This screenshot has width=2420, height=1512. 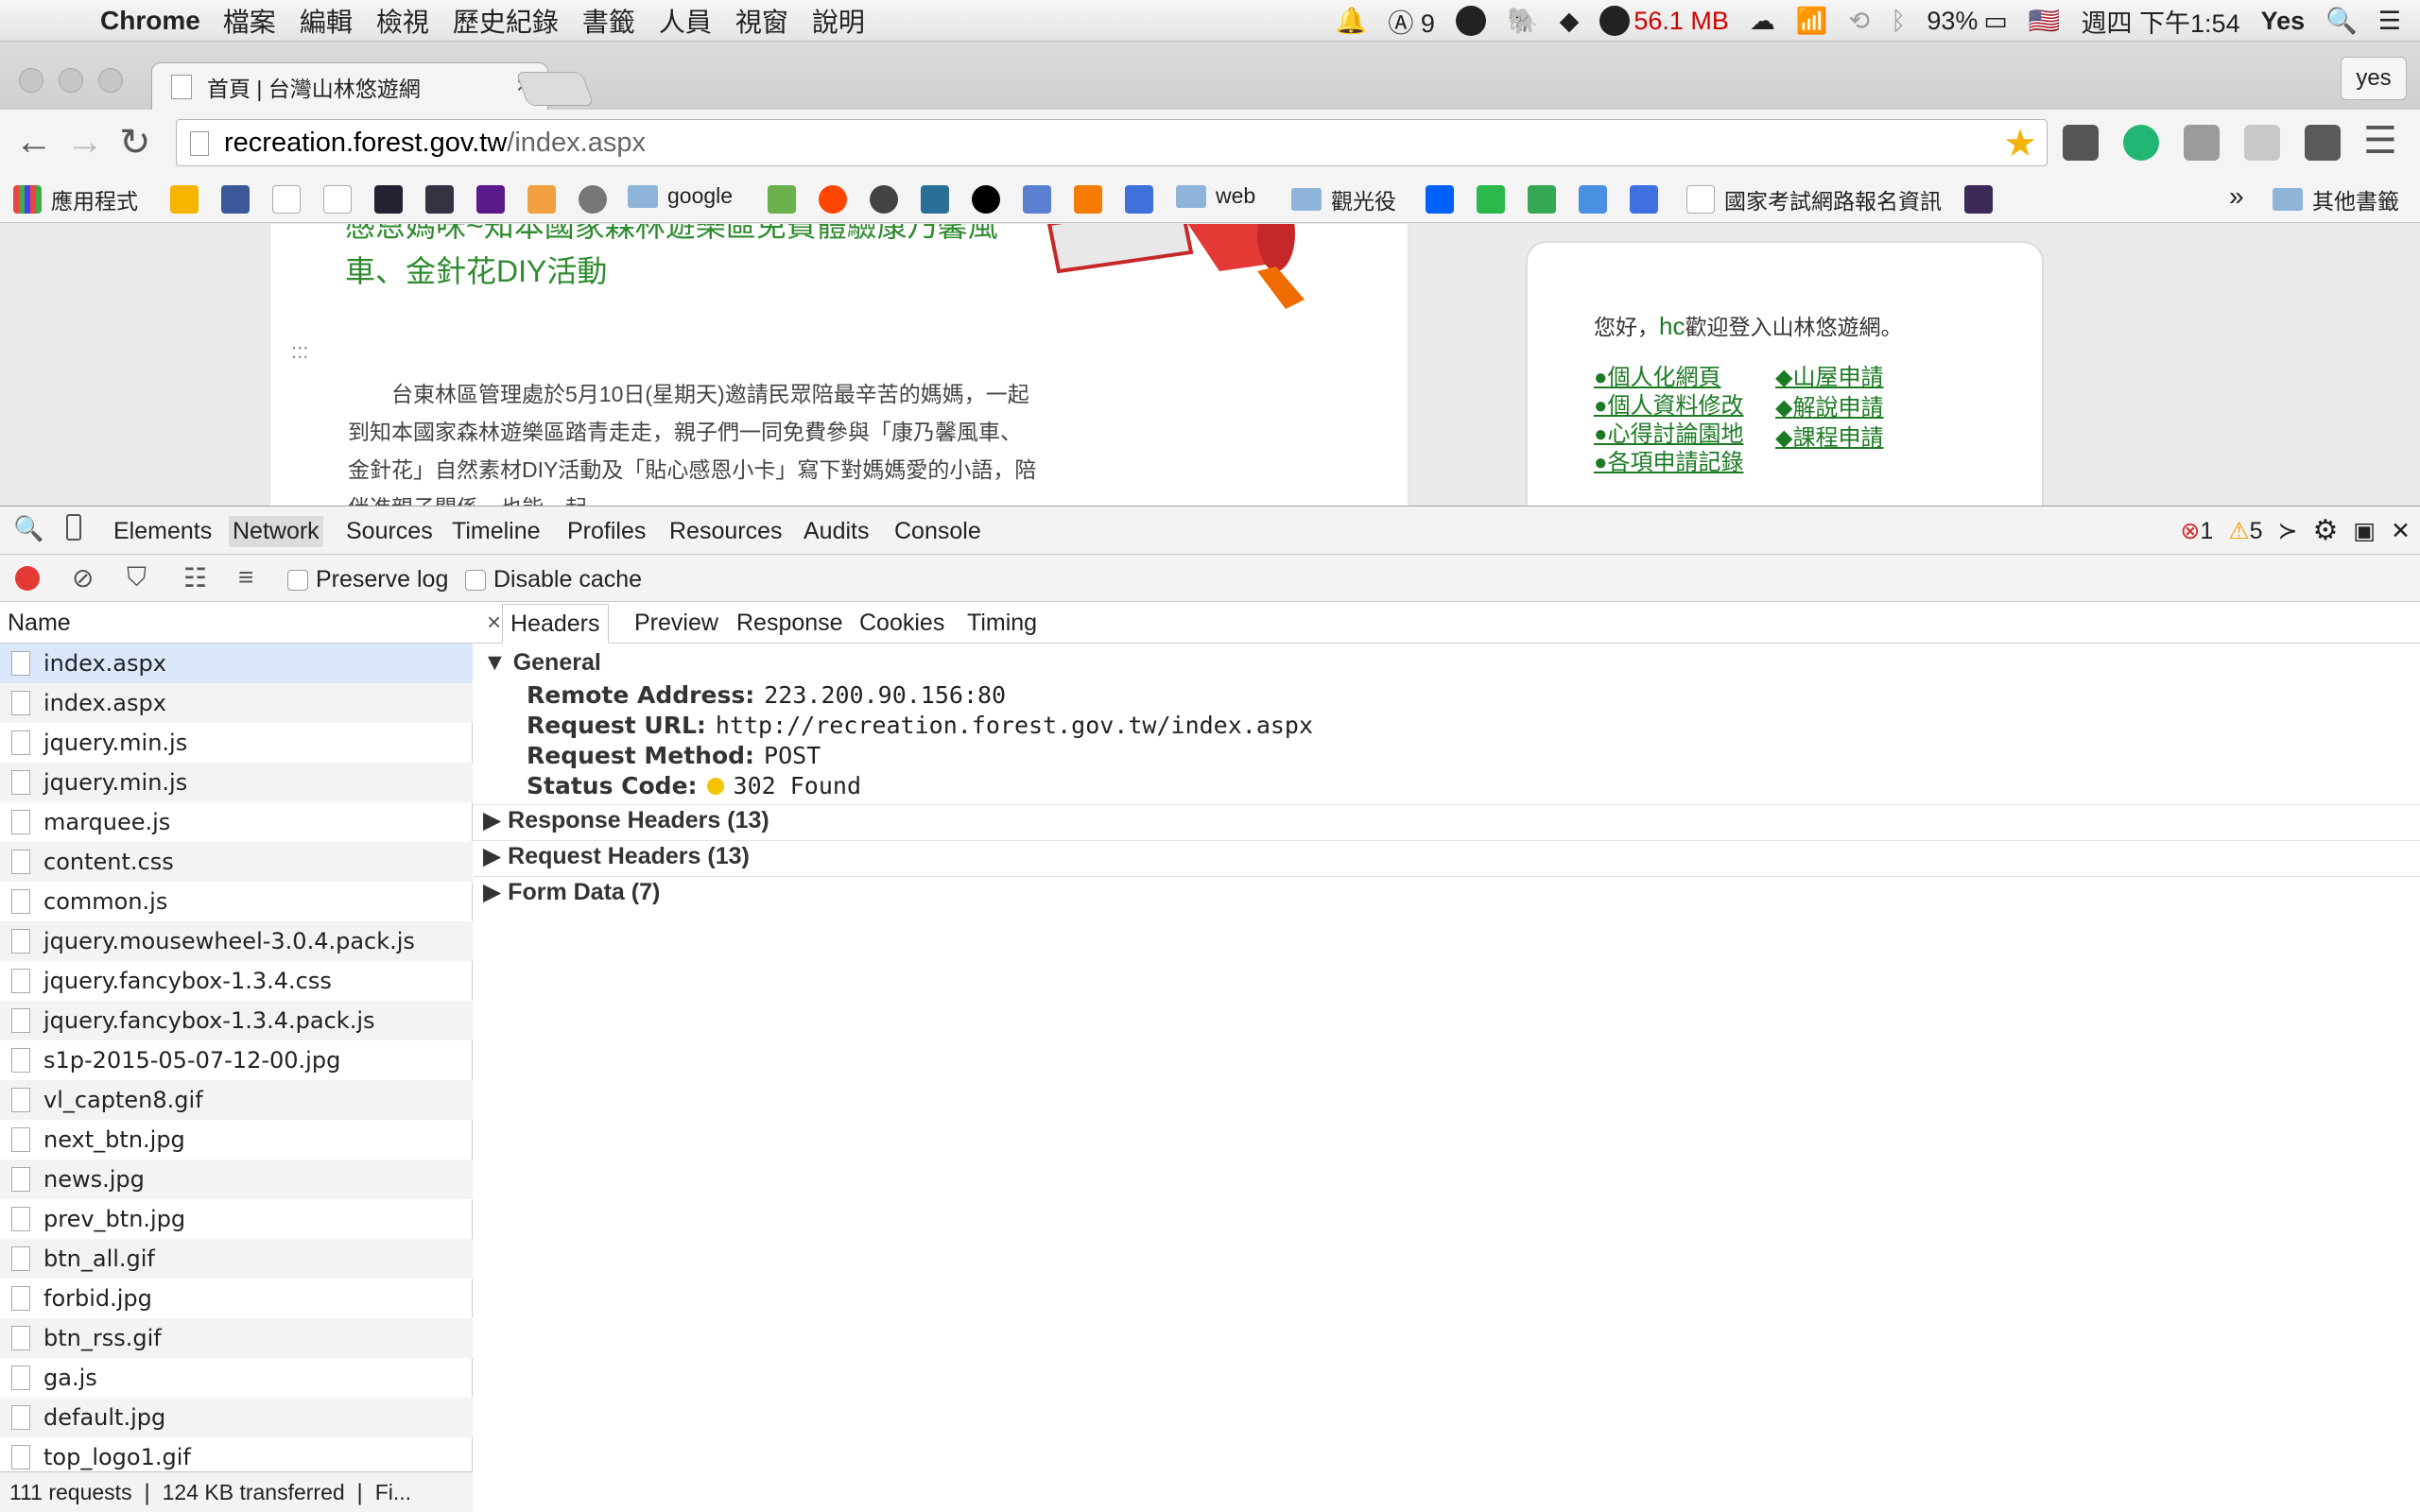 What do you see at coordinates (1411, 21) in the screenshot?
I see `adobe-icon: Ⓐ 9` at bounding box center [1411, 21].